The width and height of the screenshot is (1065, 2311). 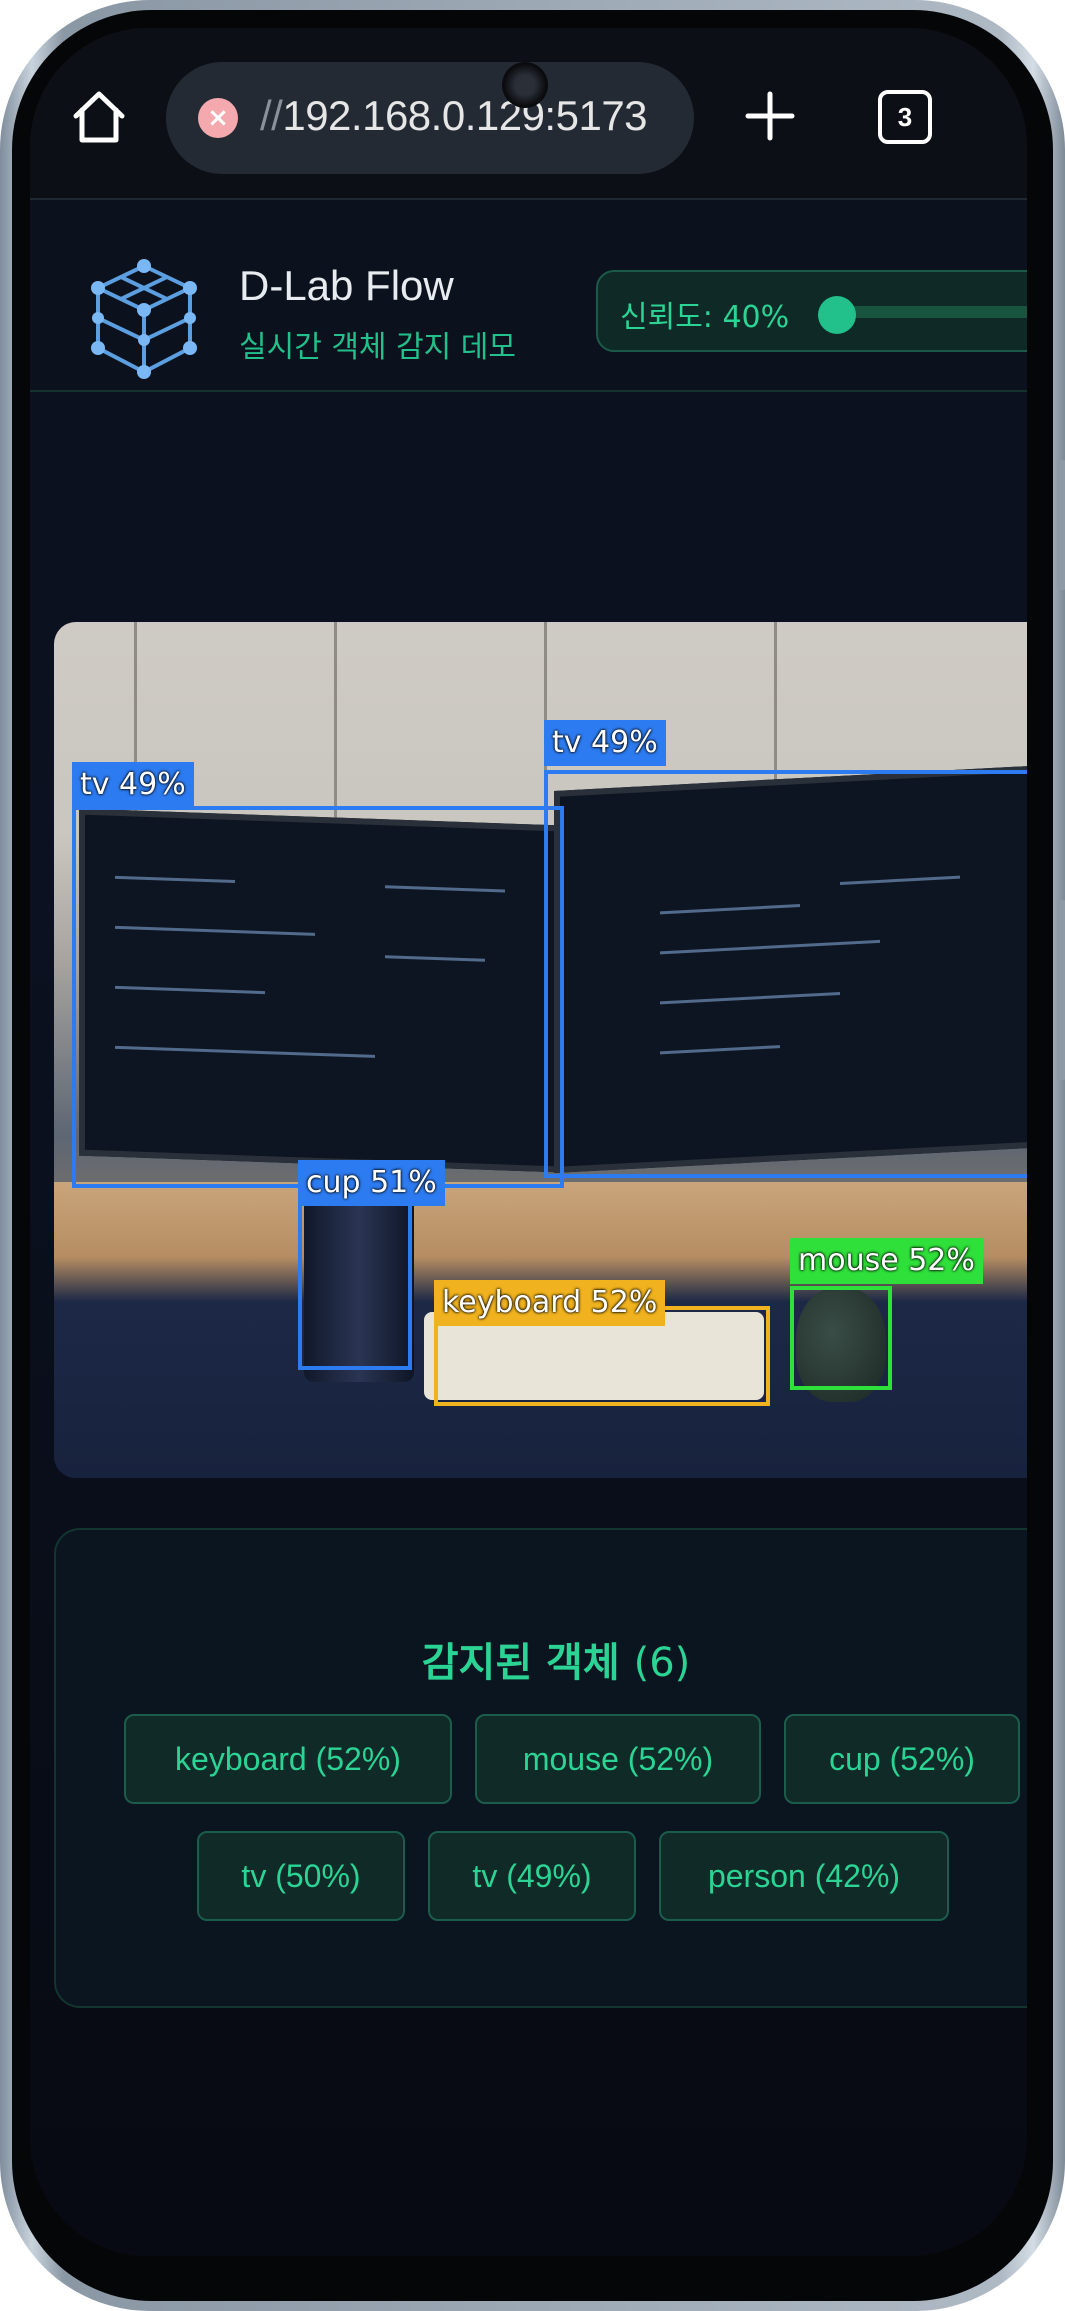 I want to click on address-bar: × //192.168.0.129:5173, so click(x=430, y=118).